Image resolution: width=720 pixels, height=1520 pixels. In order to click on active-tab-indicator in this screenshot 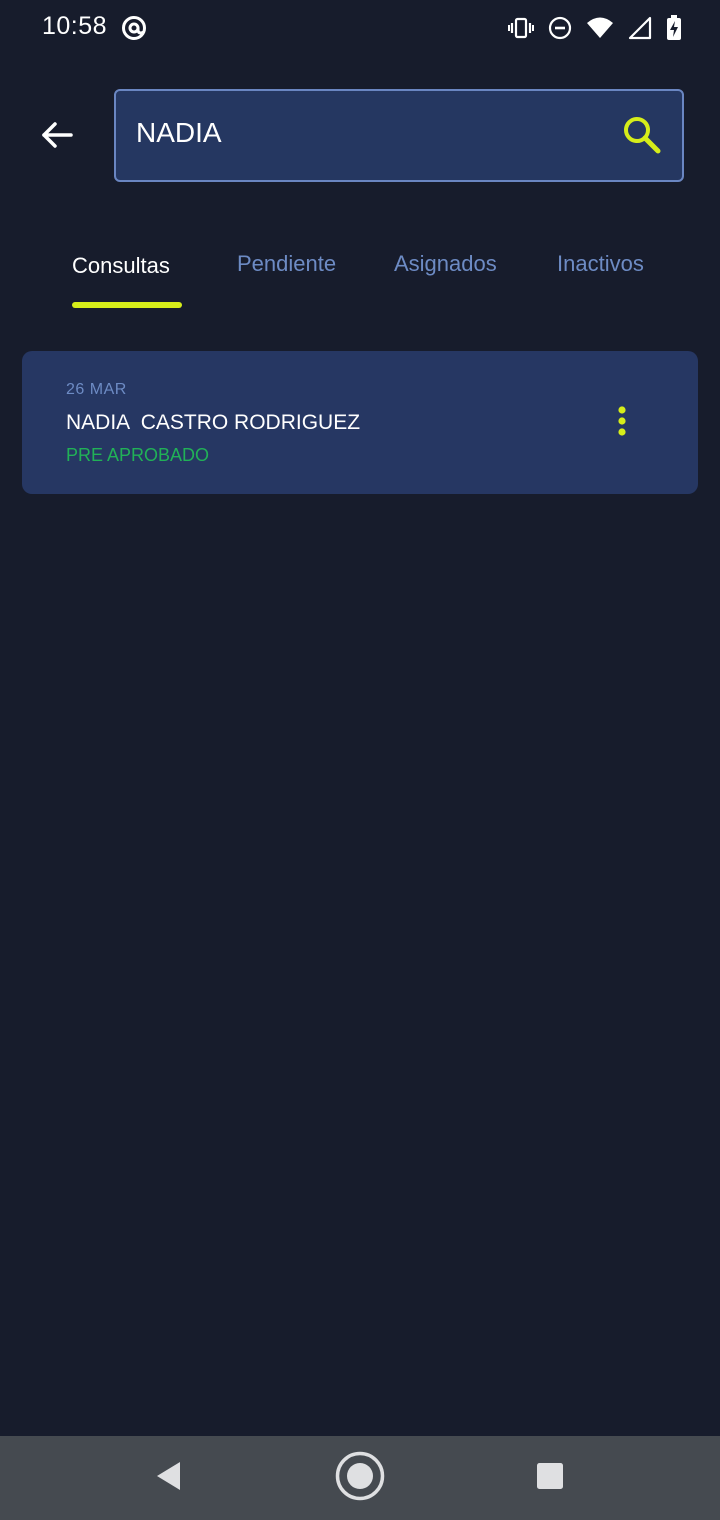, I will do `click(127, 305)`.